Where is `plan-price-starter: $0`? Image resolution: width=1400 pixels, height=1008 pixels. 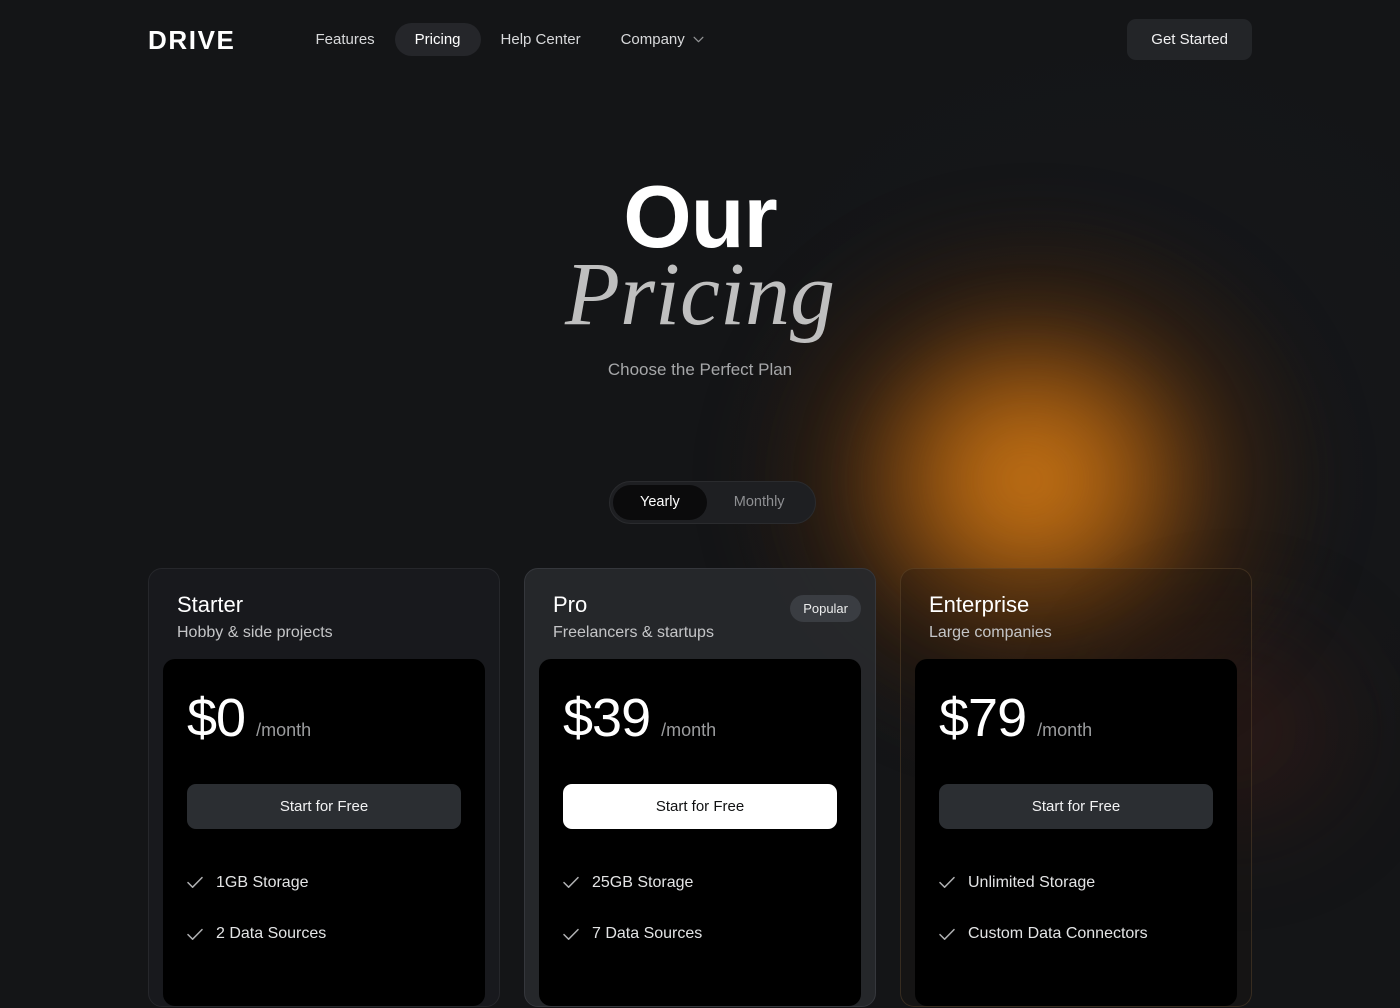
plan-price-starter: $0 is located at coordinates (216, 718).